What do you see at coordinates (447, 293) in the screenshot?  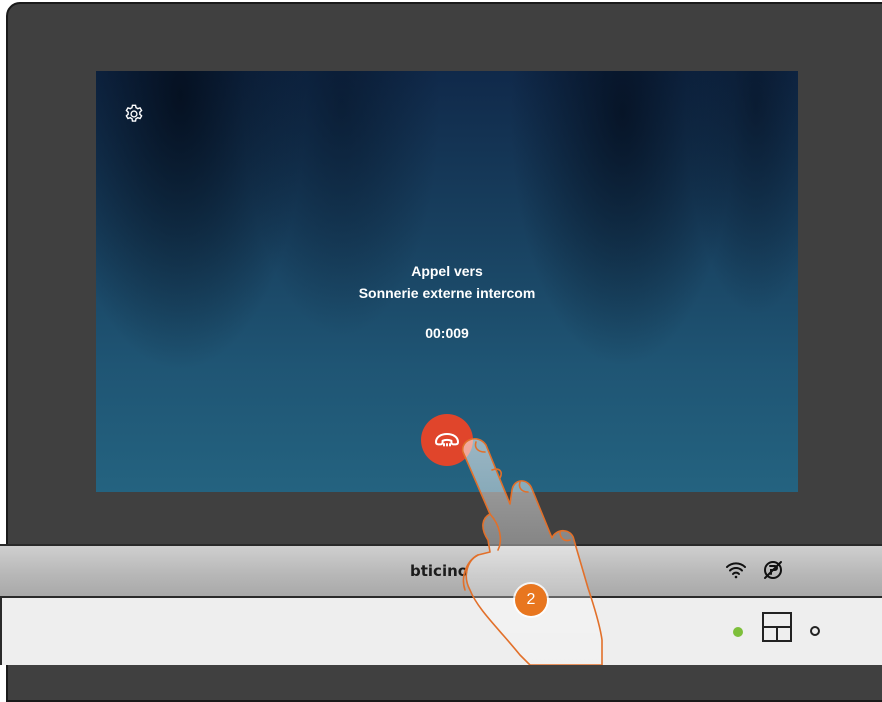 I see `call-destination: Sonnerie externe intercom` at bounding box center [447, 293].